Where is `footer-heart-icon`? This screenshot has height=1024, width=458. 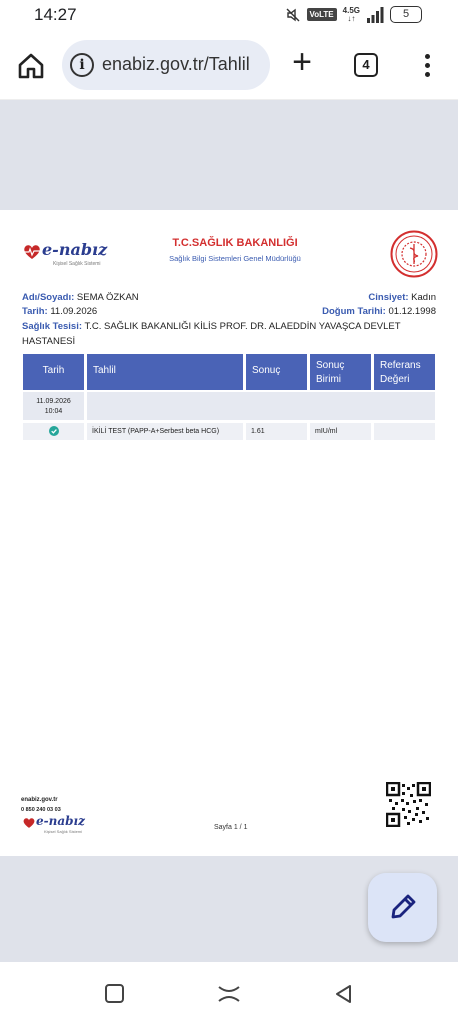
footer-heart-icon is located at coordinates (29, 823).